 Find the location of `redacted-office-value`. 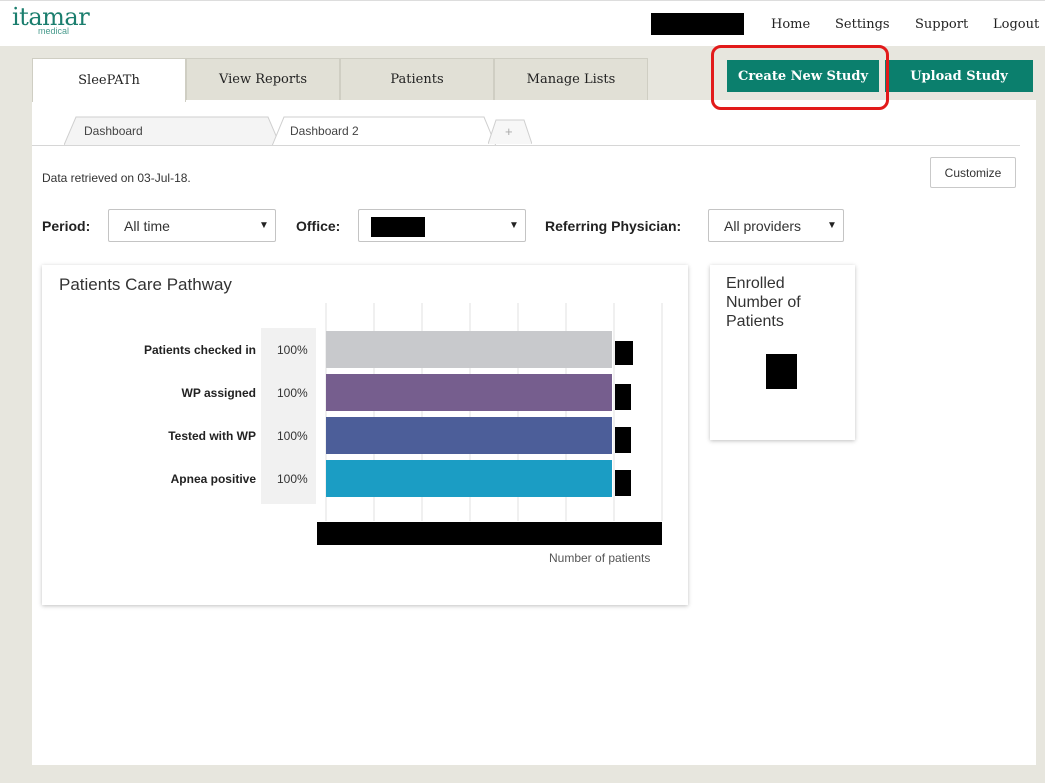

redacted-office-value is located at coordinates (398, 227).